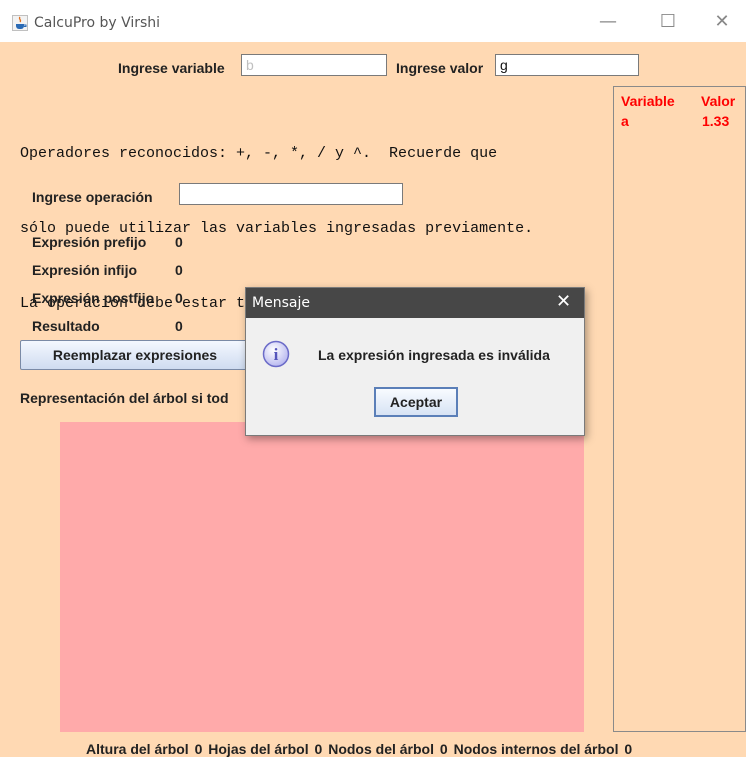 The width and height of the screenshot is (746, 757). What do you see at coordinates (135, 355) in the screenshot?
I see `replace-expressions-button: Reemplazar expresiones` at bounding box center [135, 355].